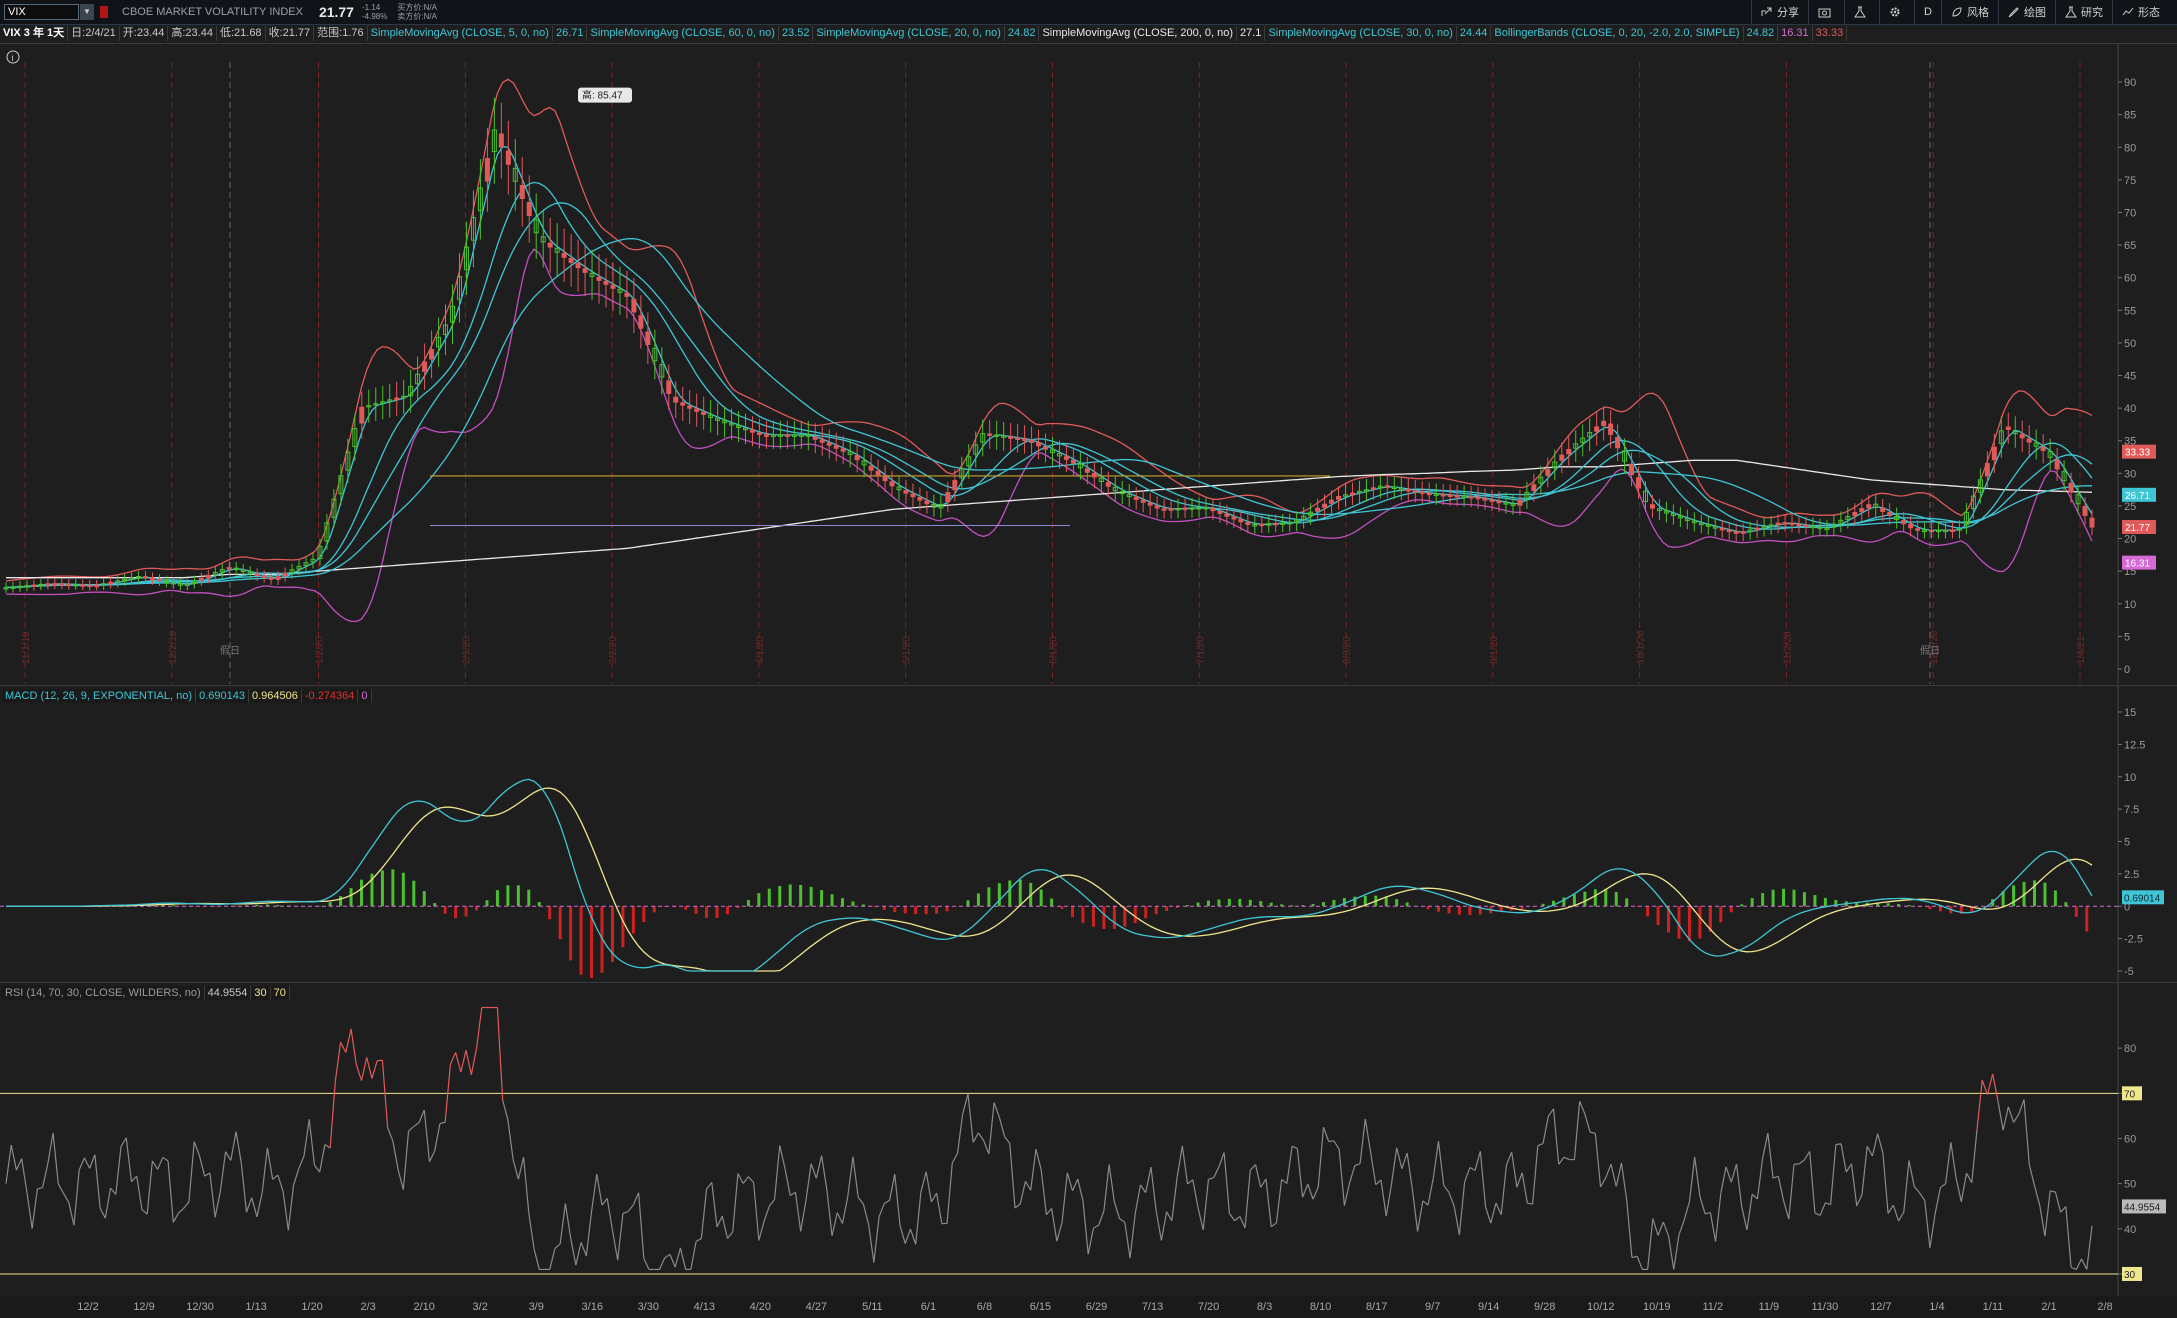 The width and height of the screenshot is (2177, 1318). What do you see at coordinates (87, 1307) in the screenshot?
I see `time-axis-label: 12/2` at bounding box center [87, 1307].